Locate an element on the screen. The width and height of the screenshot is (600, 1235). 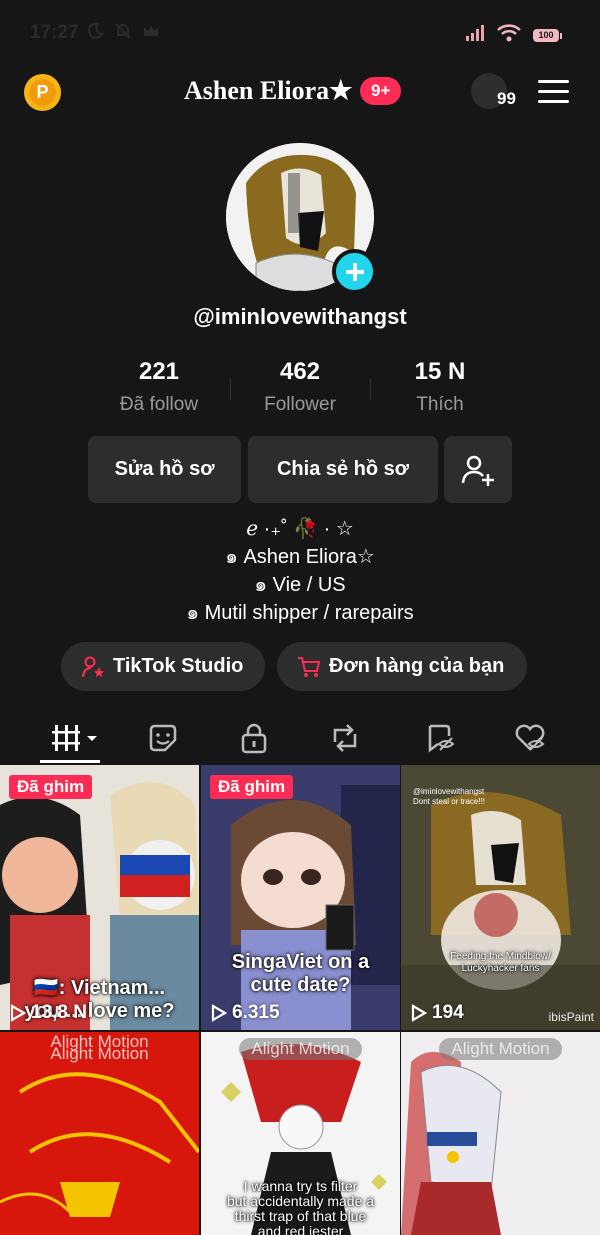
tab-reposts is located at coordinates (345, 738).